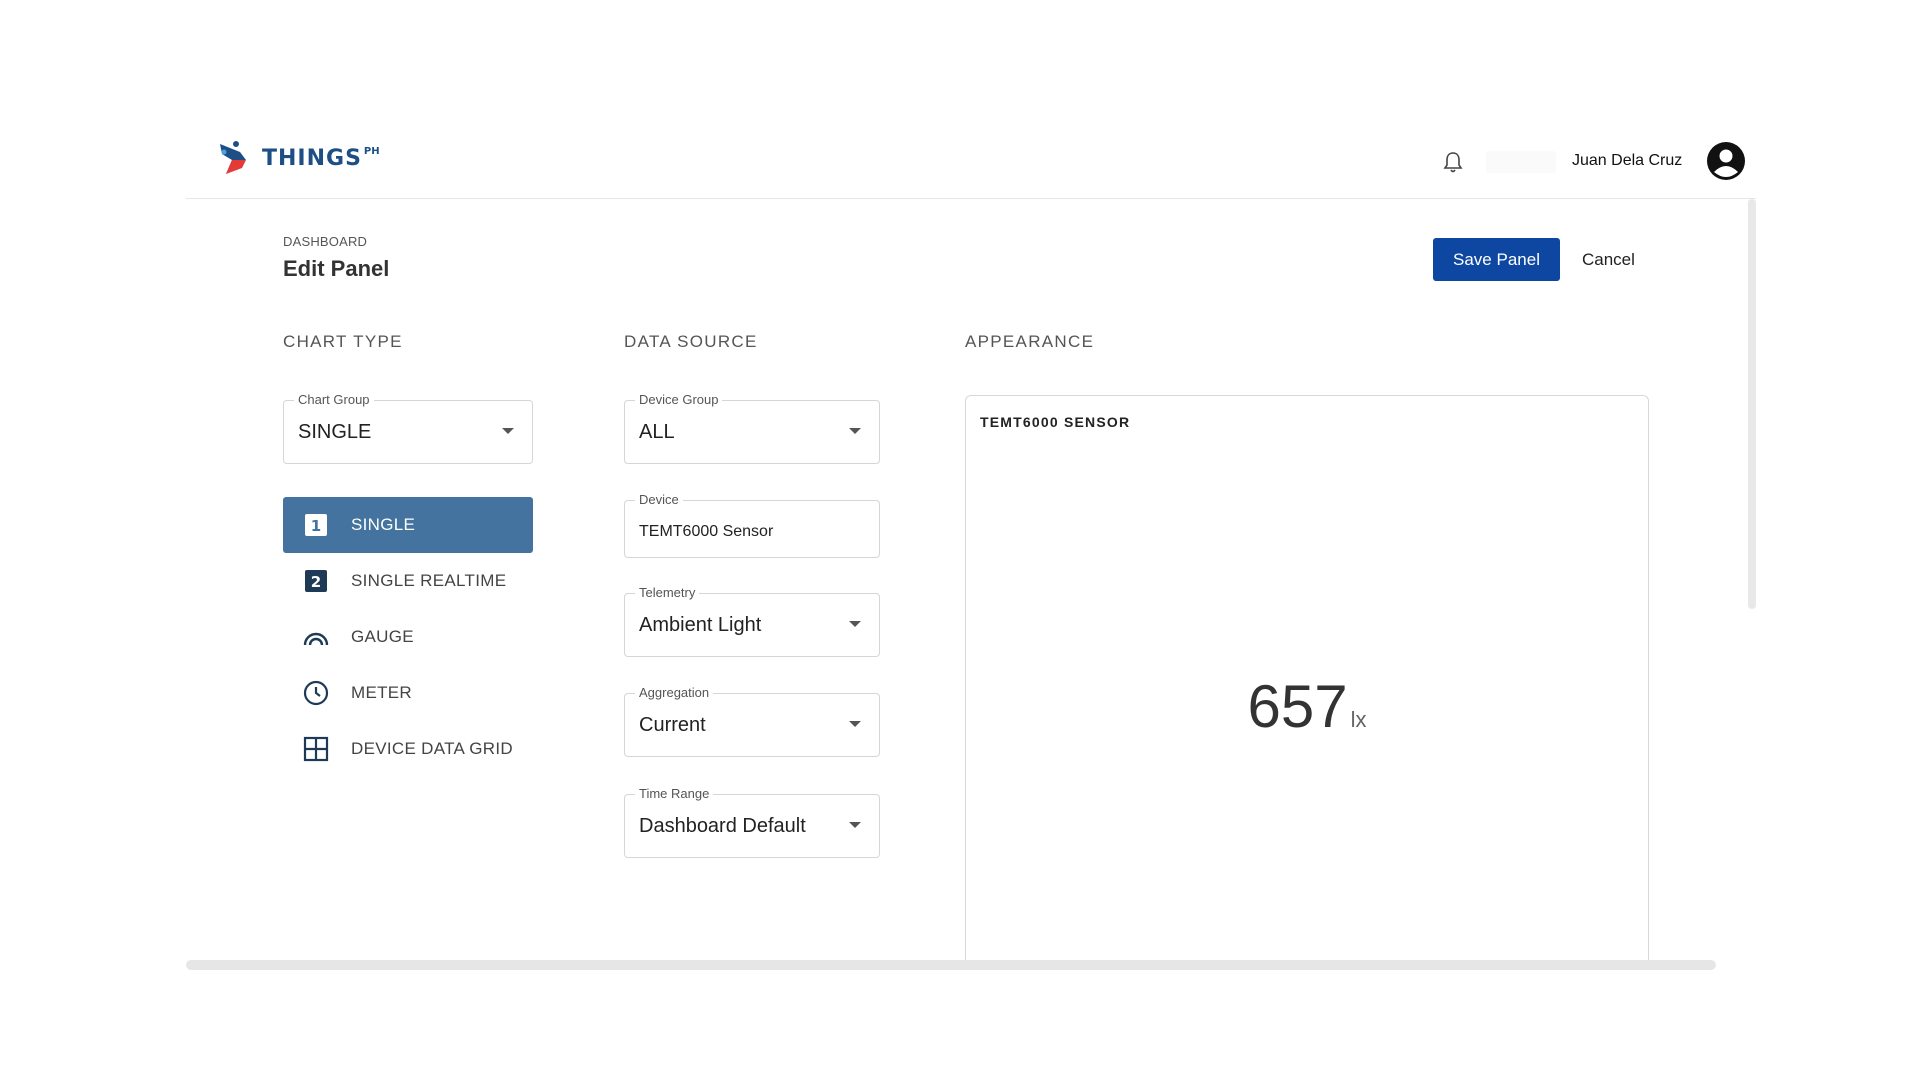  What do you see at coordinates (691, 341) in the screenshot?
I see `data-source-heading: DATA SOURCE` at bounding box center [691, 341].